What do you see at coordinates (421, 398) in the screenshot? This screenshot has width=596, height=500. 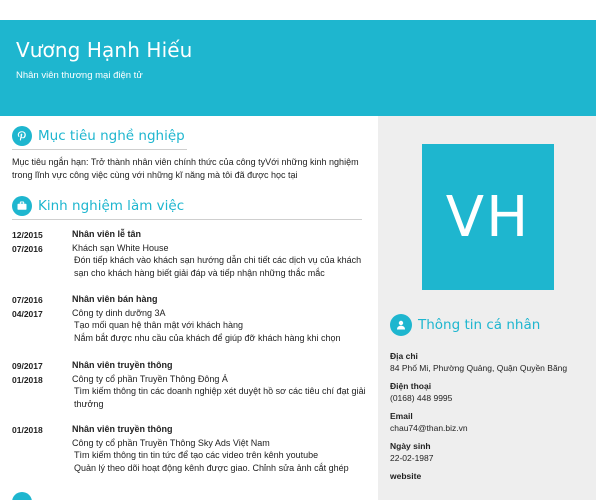 I see `phone-value: (0168) 448 9995` at bounding box center [421, 398].